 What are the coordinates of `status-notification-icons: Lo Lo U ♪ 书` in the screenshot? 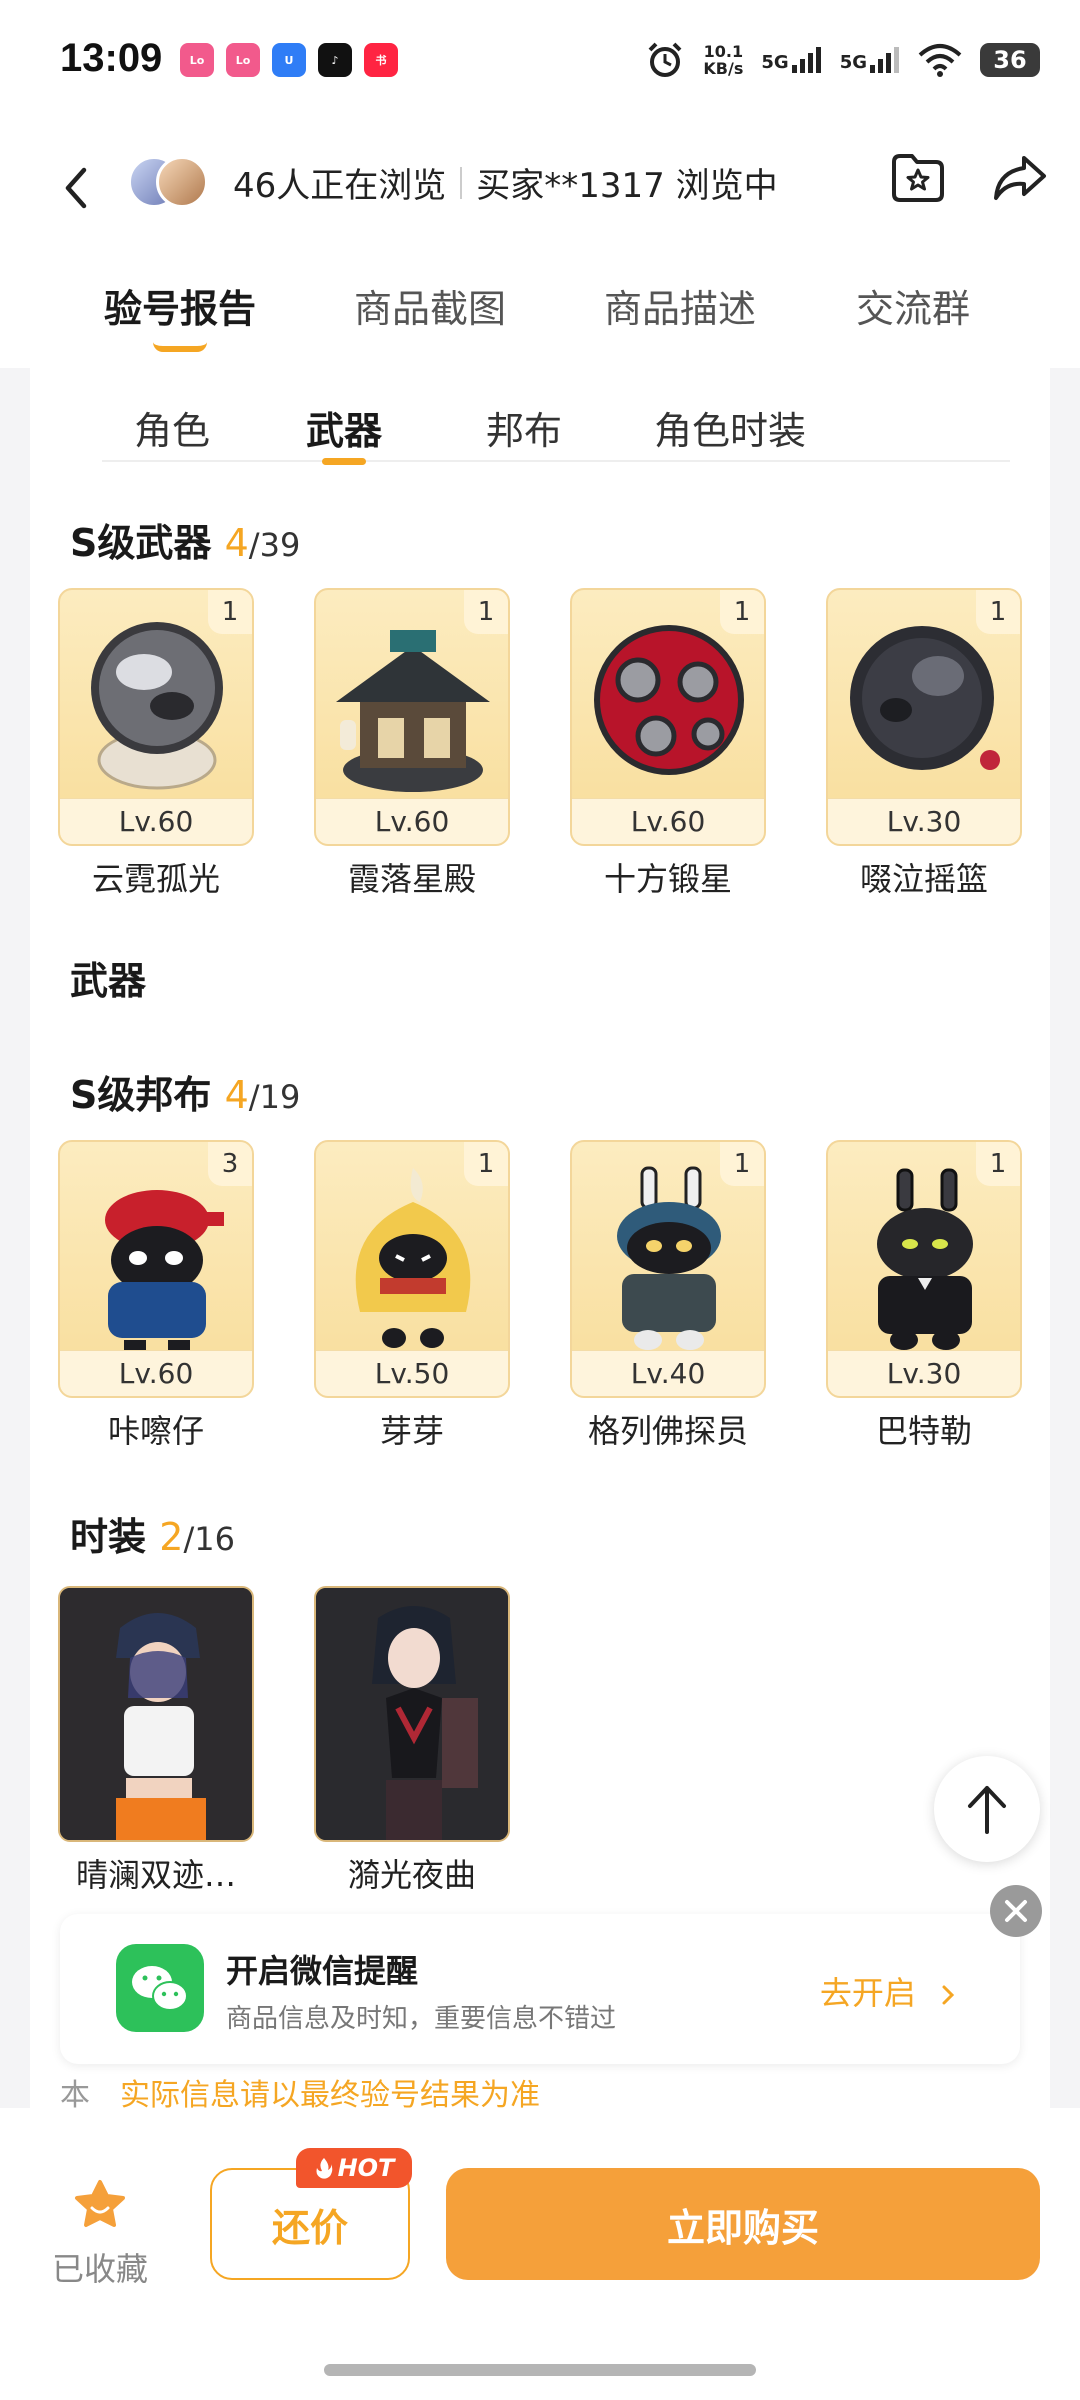 It's located at (289, 60).